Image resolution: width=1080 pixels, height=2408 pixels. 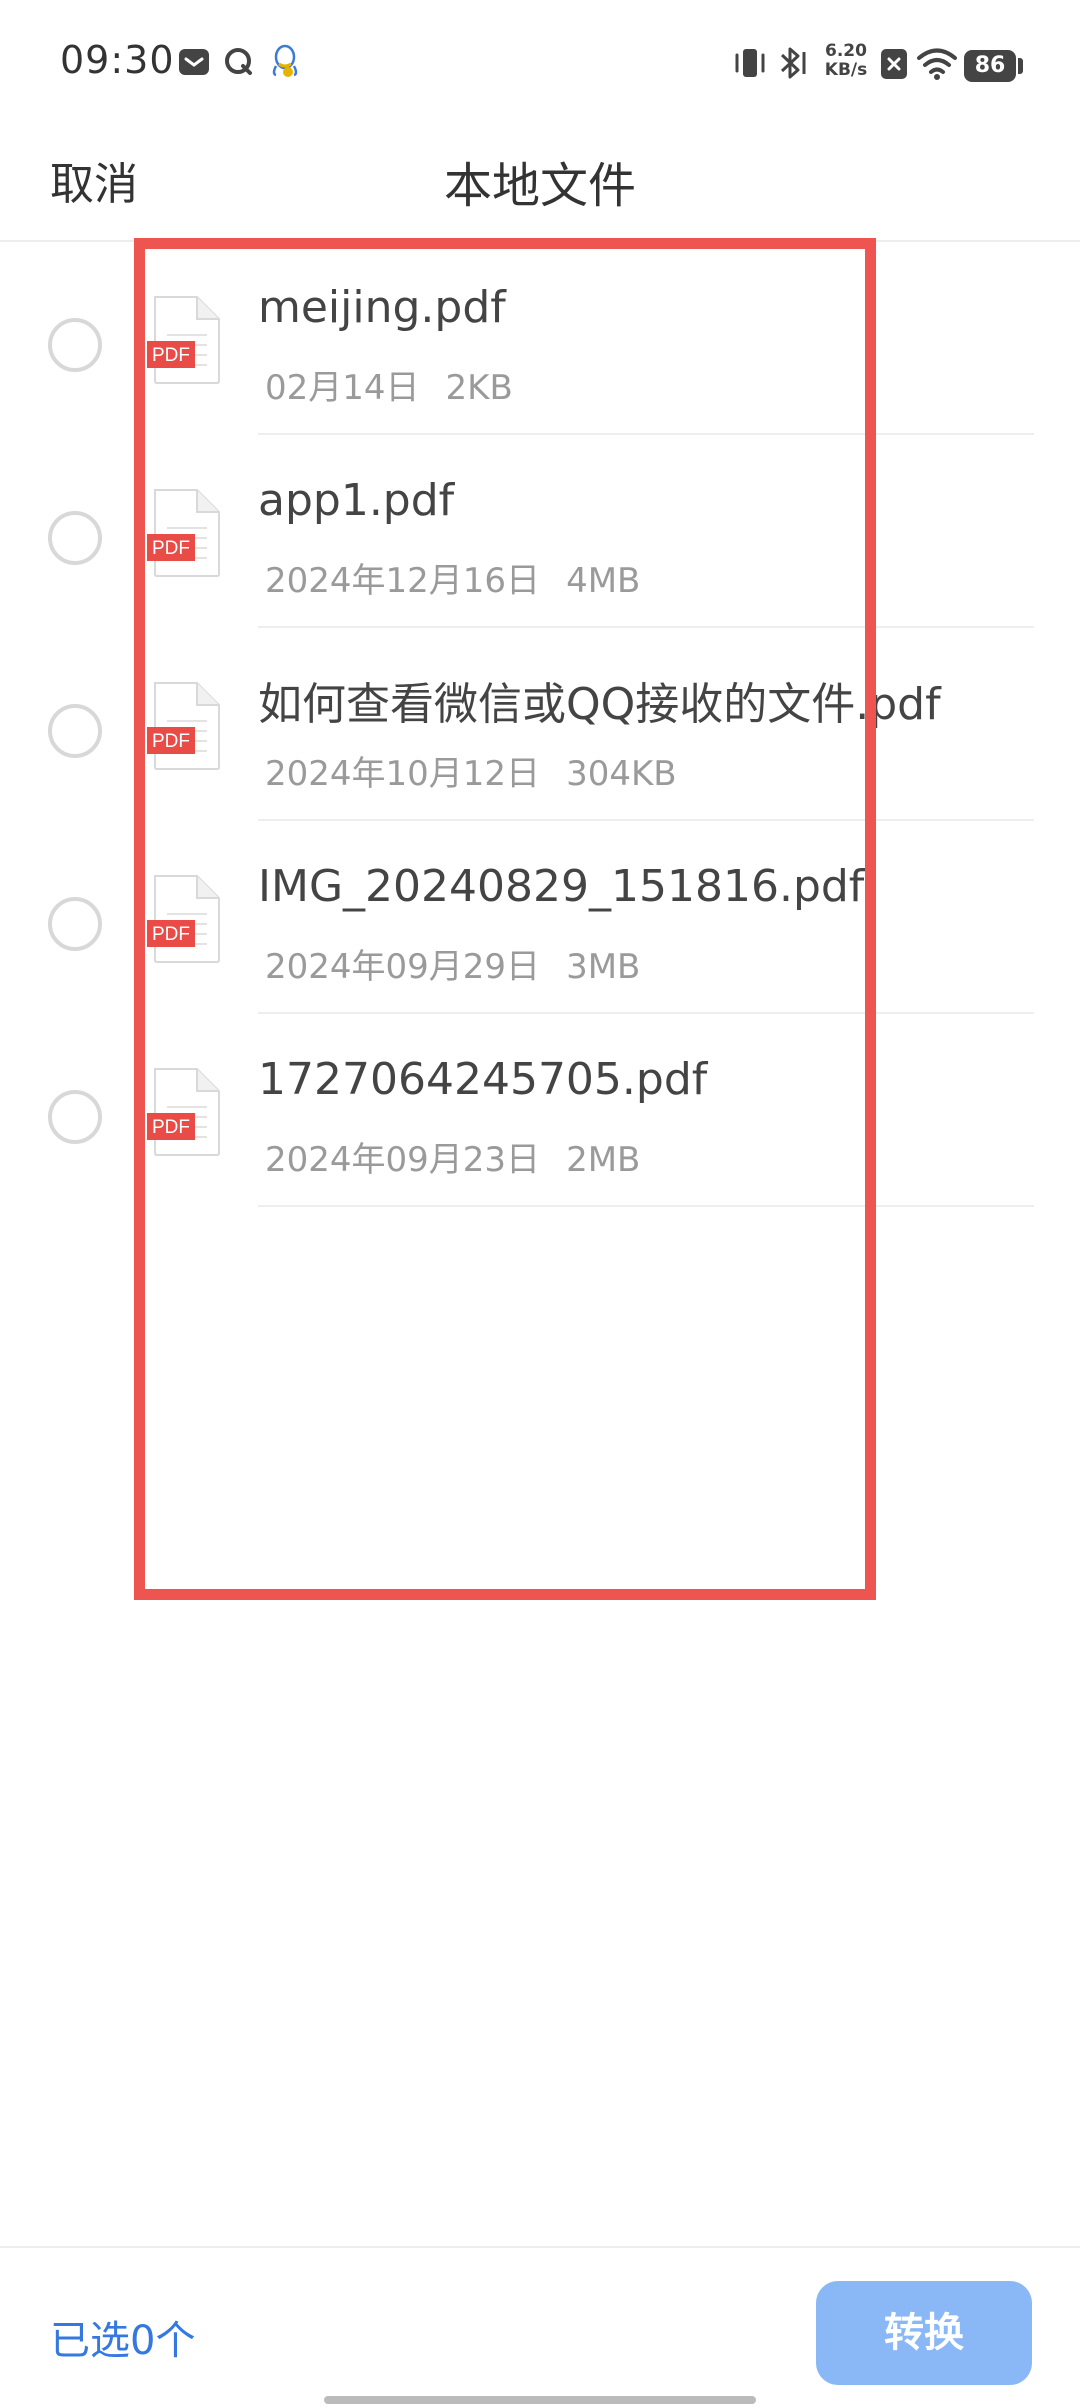 I want to click on file-date: 2024年09月29日, so click(x=403, y=967).